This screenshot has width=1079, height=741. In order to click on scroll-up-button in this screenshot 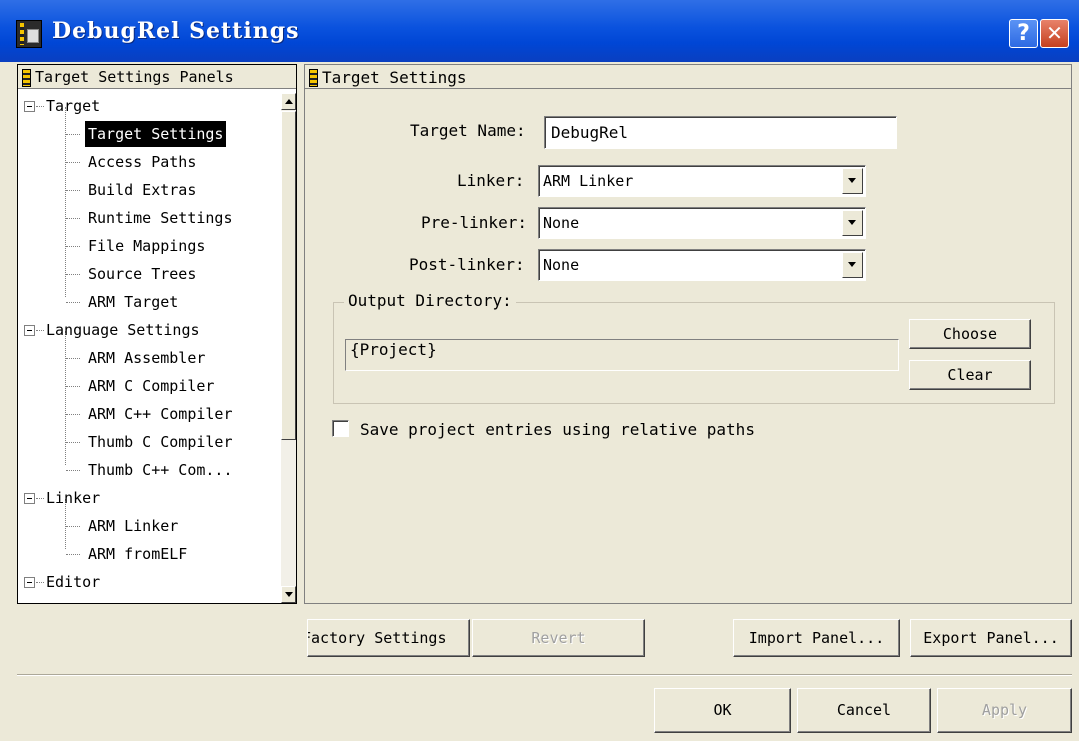, I will do `click(288, 101)`.